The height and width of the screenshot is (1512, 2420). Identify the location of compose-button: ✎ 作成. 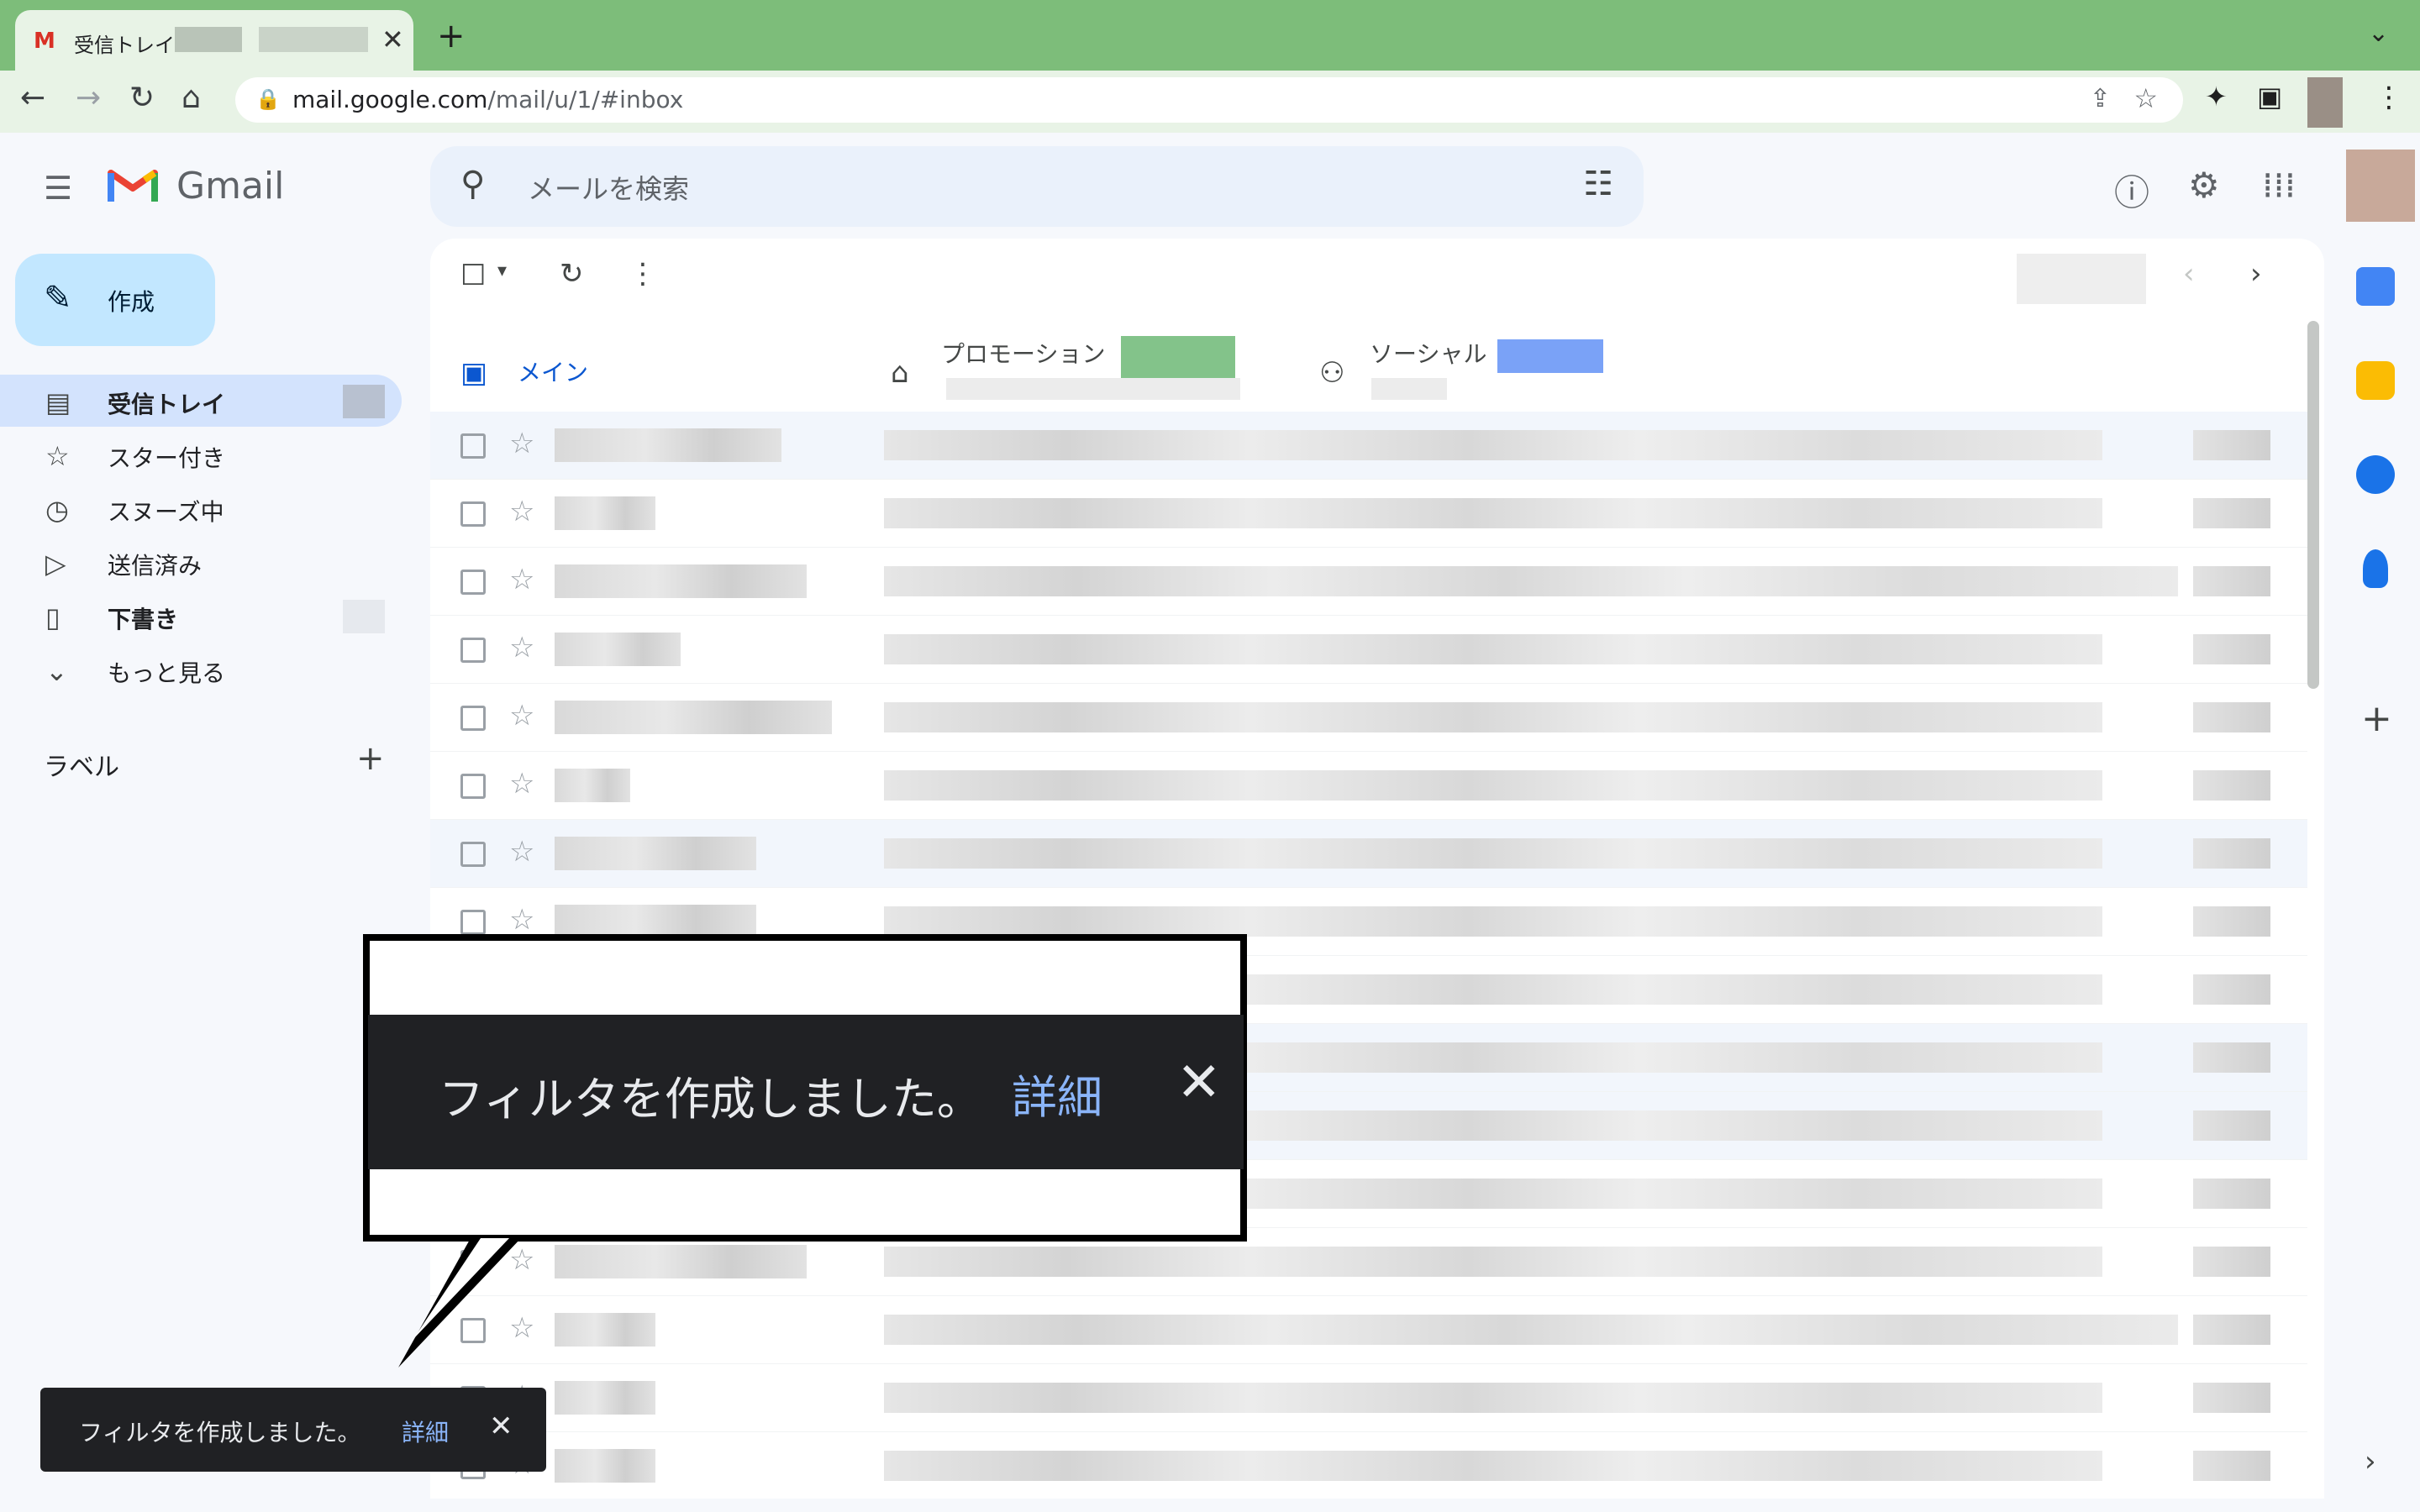
(115, 300).